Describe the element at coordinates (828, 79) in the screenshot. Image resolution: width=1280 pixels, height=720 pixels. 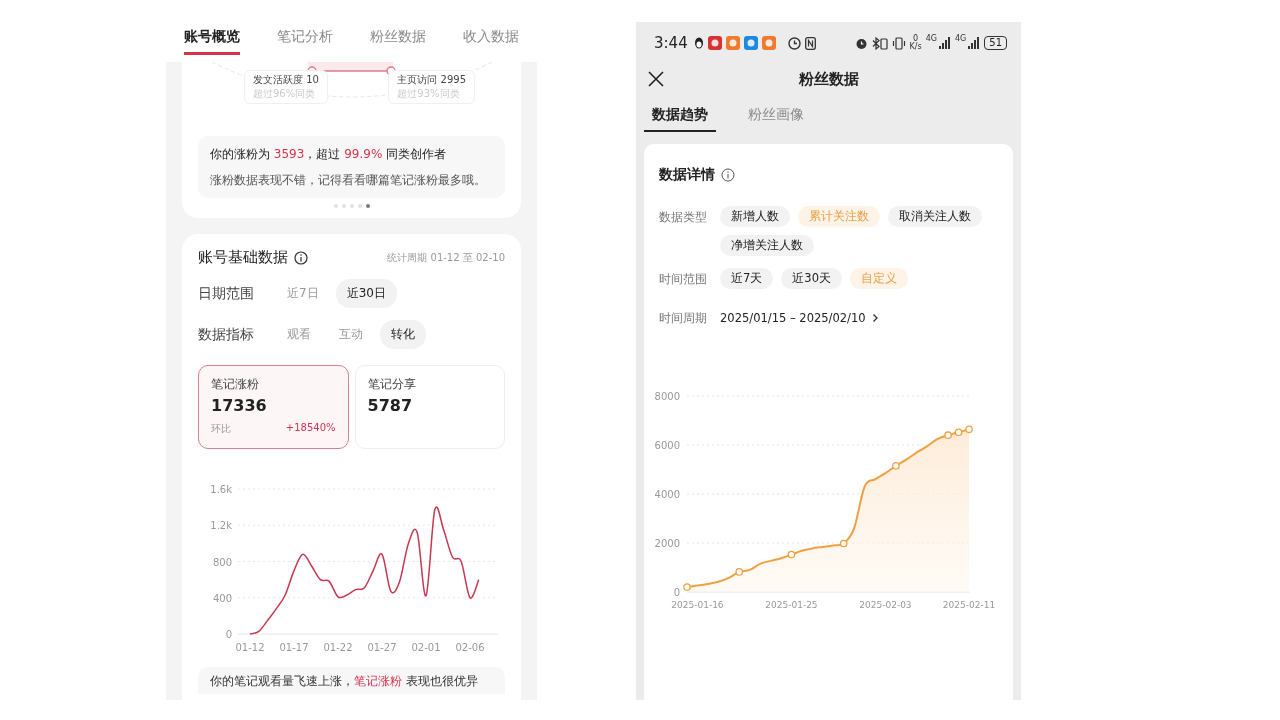
I see `page-title: 粉丝数据` at that location.